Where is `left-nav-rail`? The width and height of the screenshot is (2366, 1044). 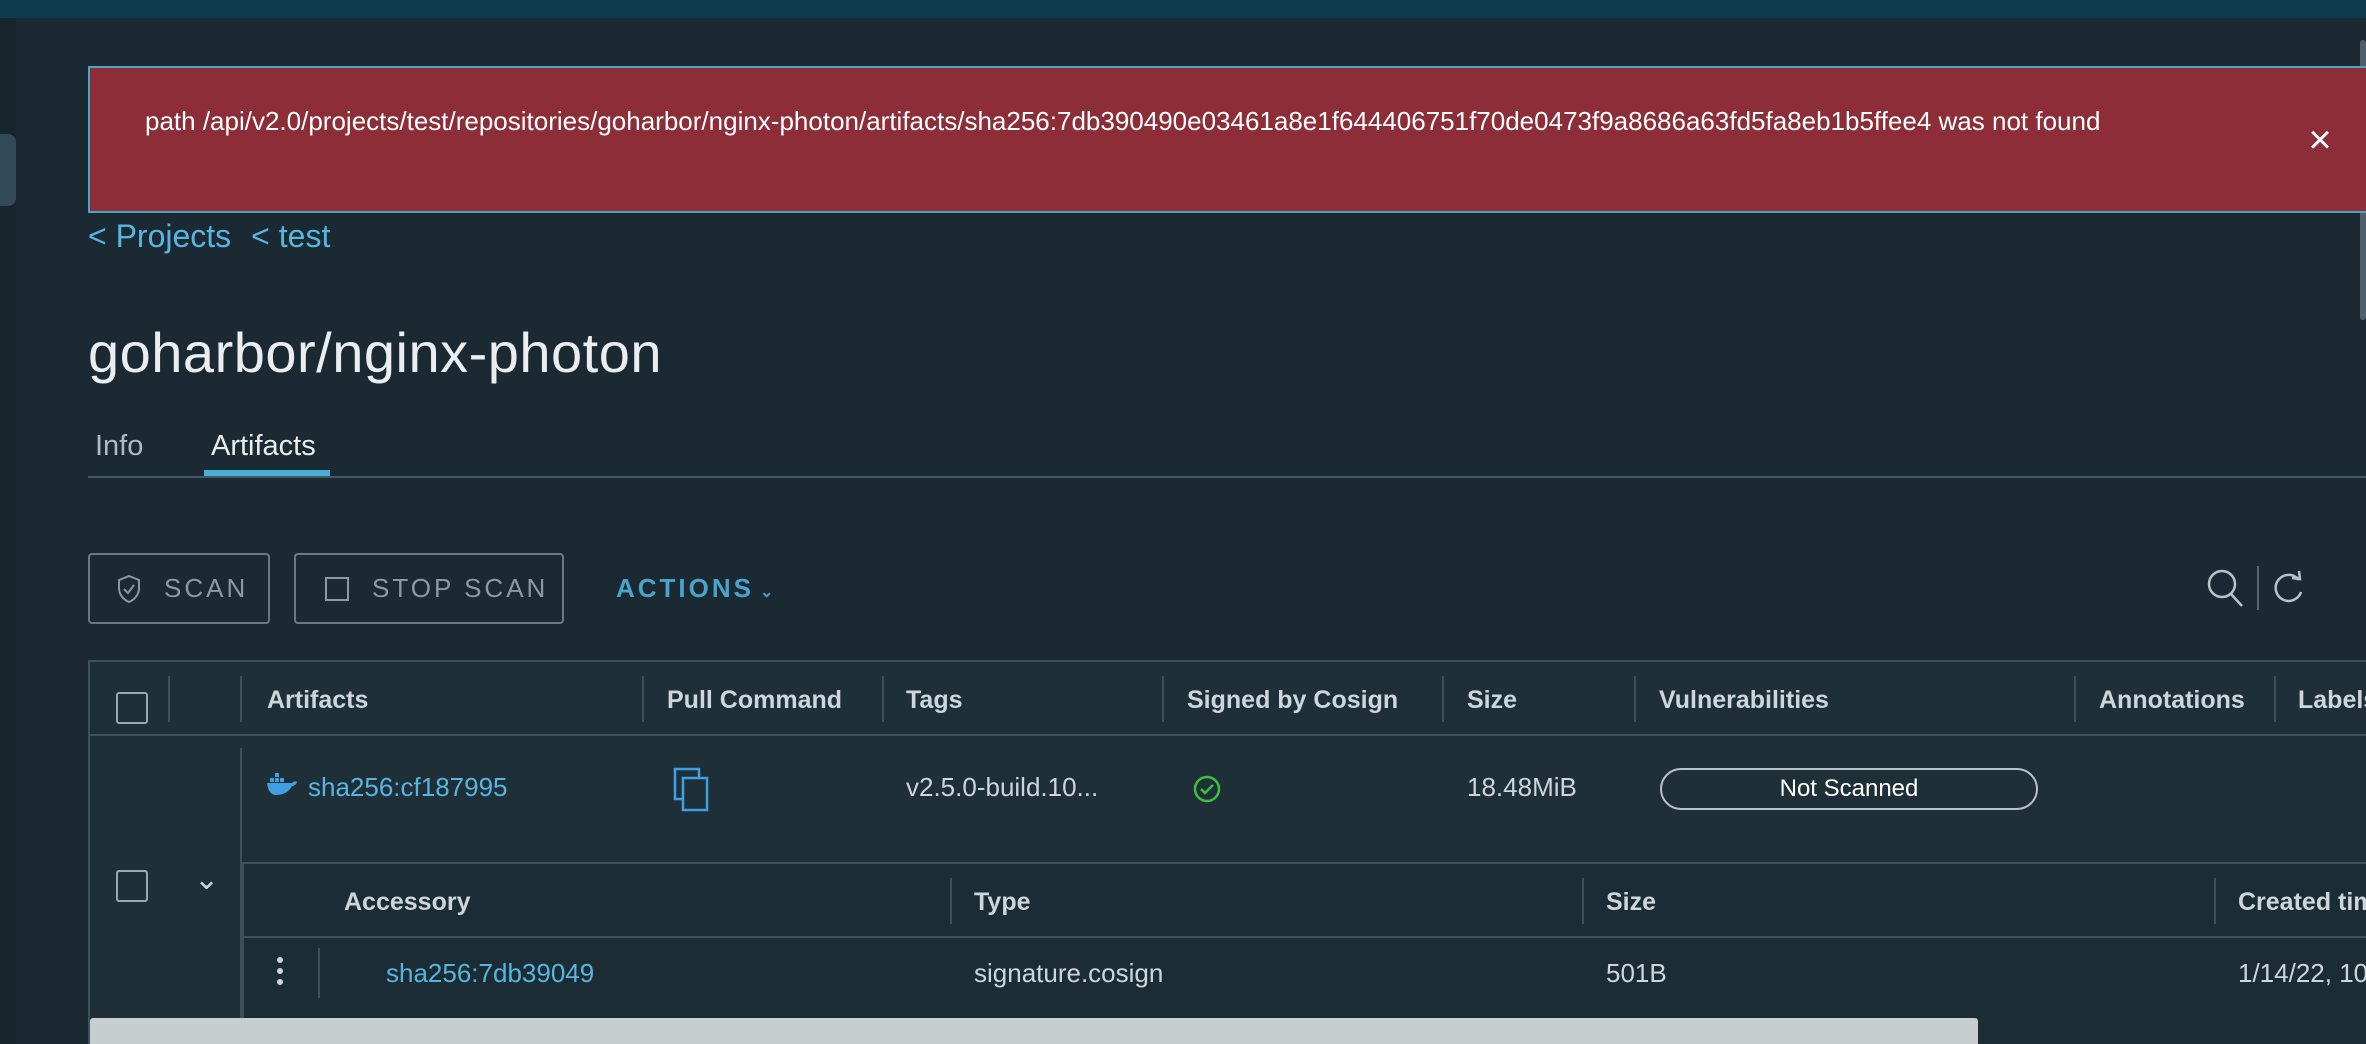
left-nav-rail is located at coordinates (8, 531).